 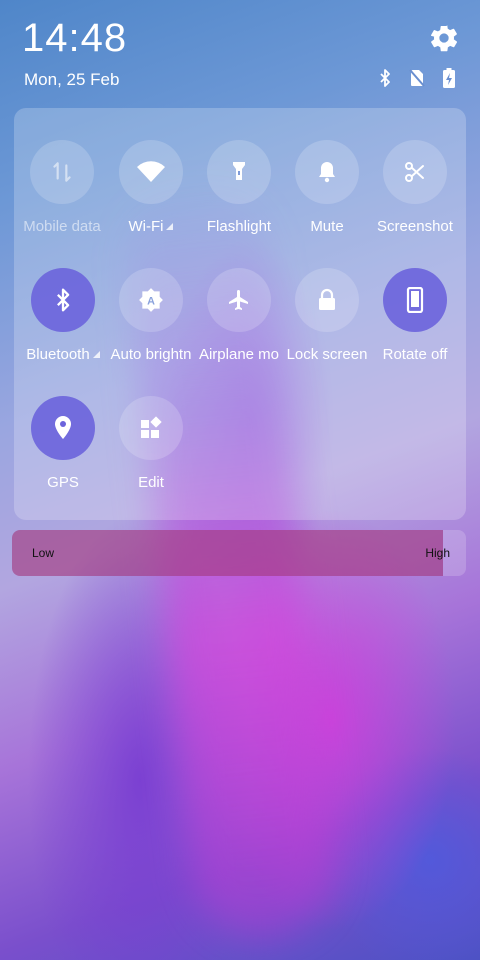 What do you see at coordinates (146, 226) in the screenshot?
I see `tile-label: Wi-Fi` at bounding box center [146, 226].